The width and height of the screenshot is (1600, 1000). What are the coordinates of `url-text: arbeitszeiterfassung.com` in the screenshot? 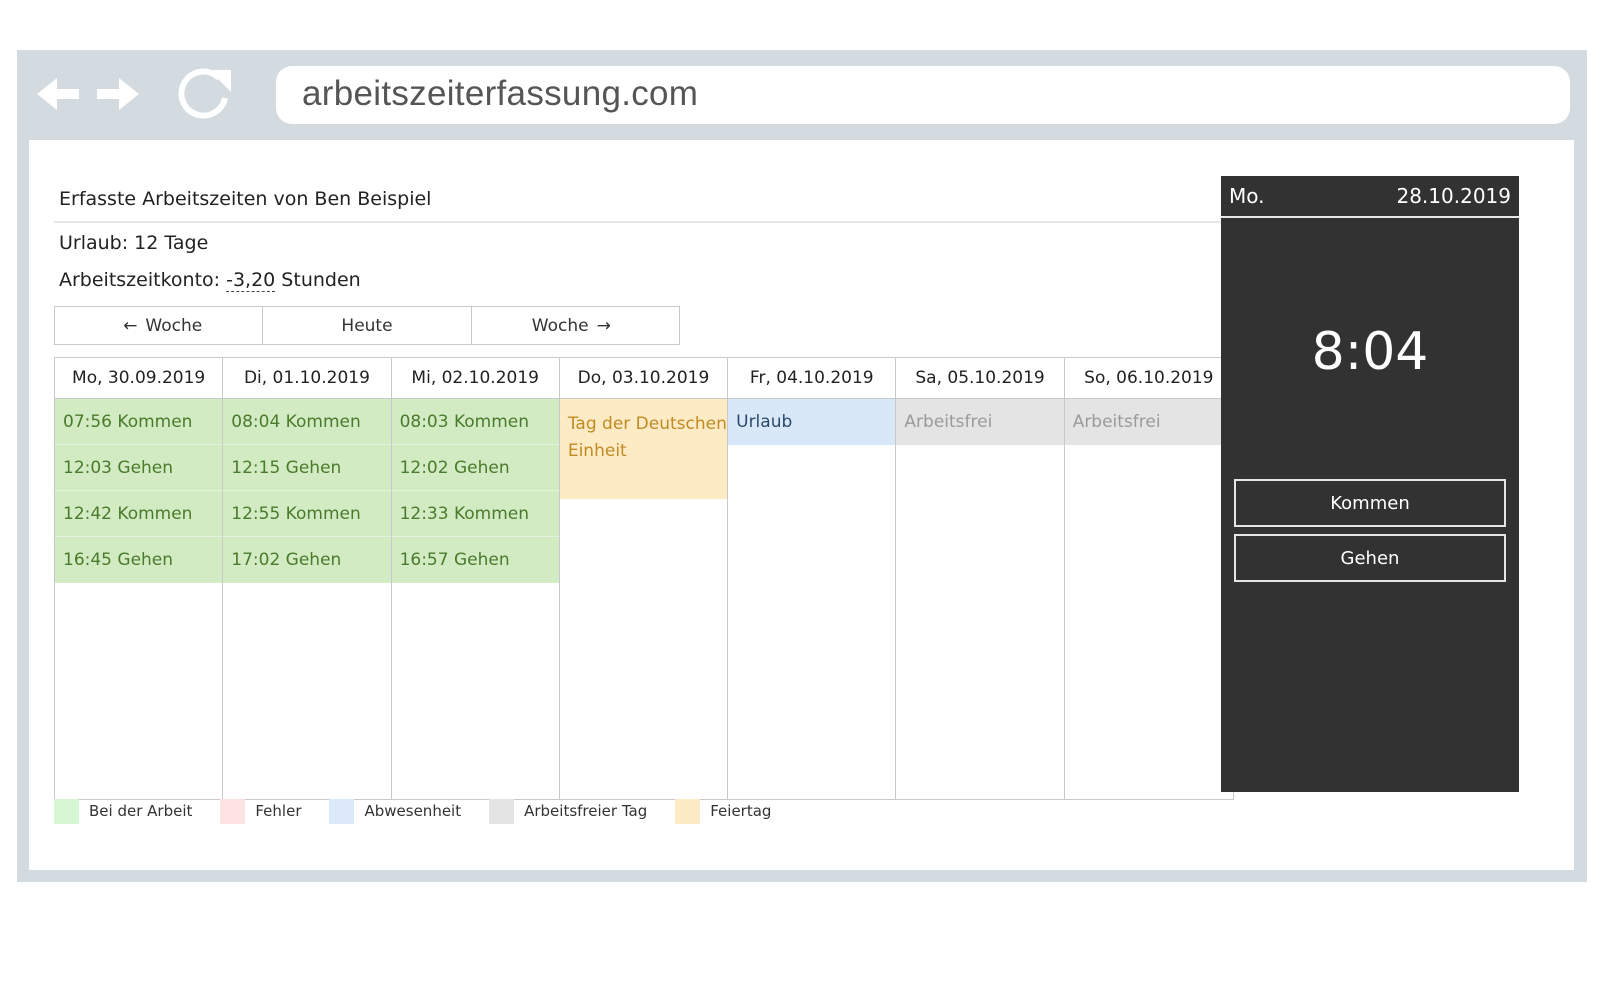 It's located at (500, 93).